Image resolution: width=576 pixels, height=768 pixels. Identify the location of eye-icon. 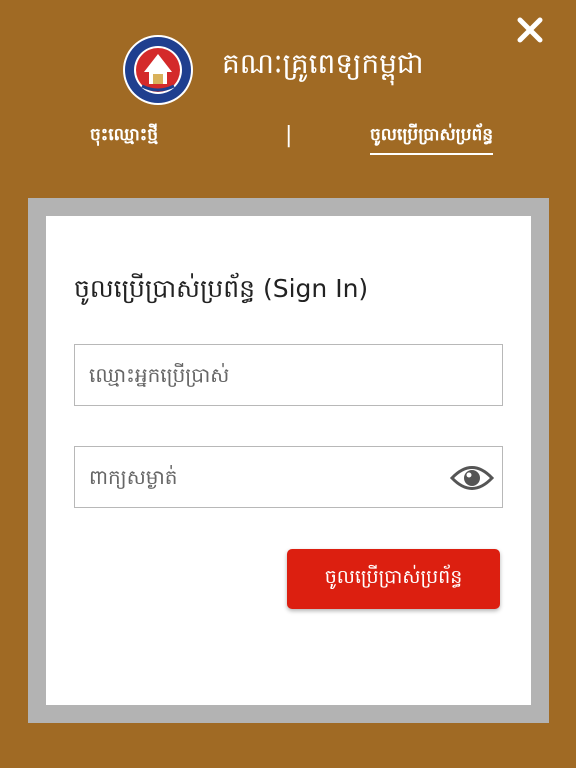
(472, 478).